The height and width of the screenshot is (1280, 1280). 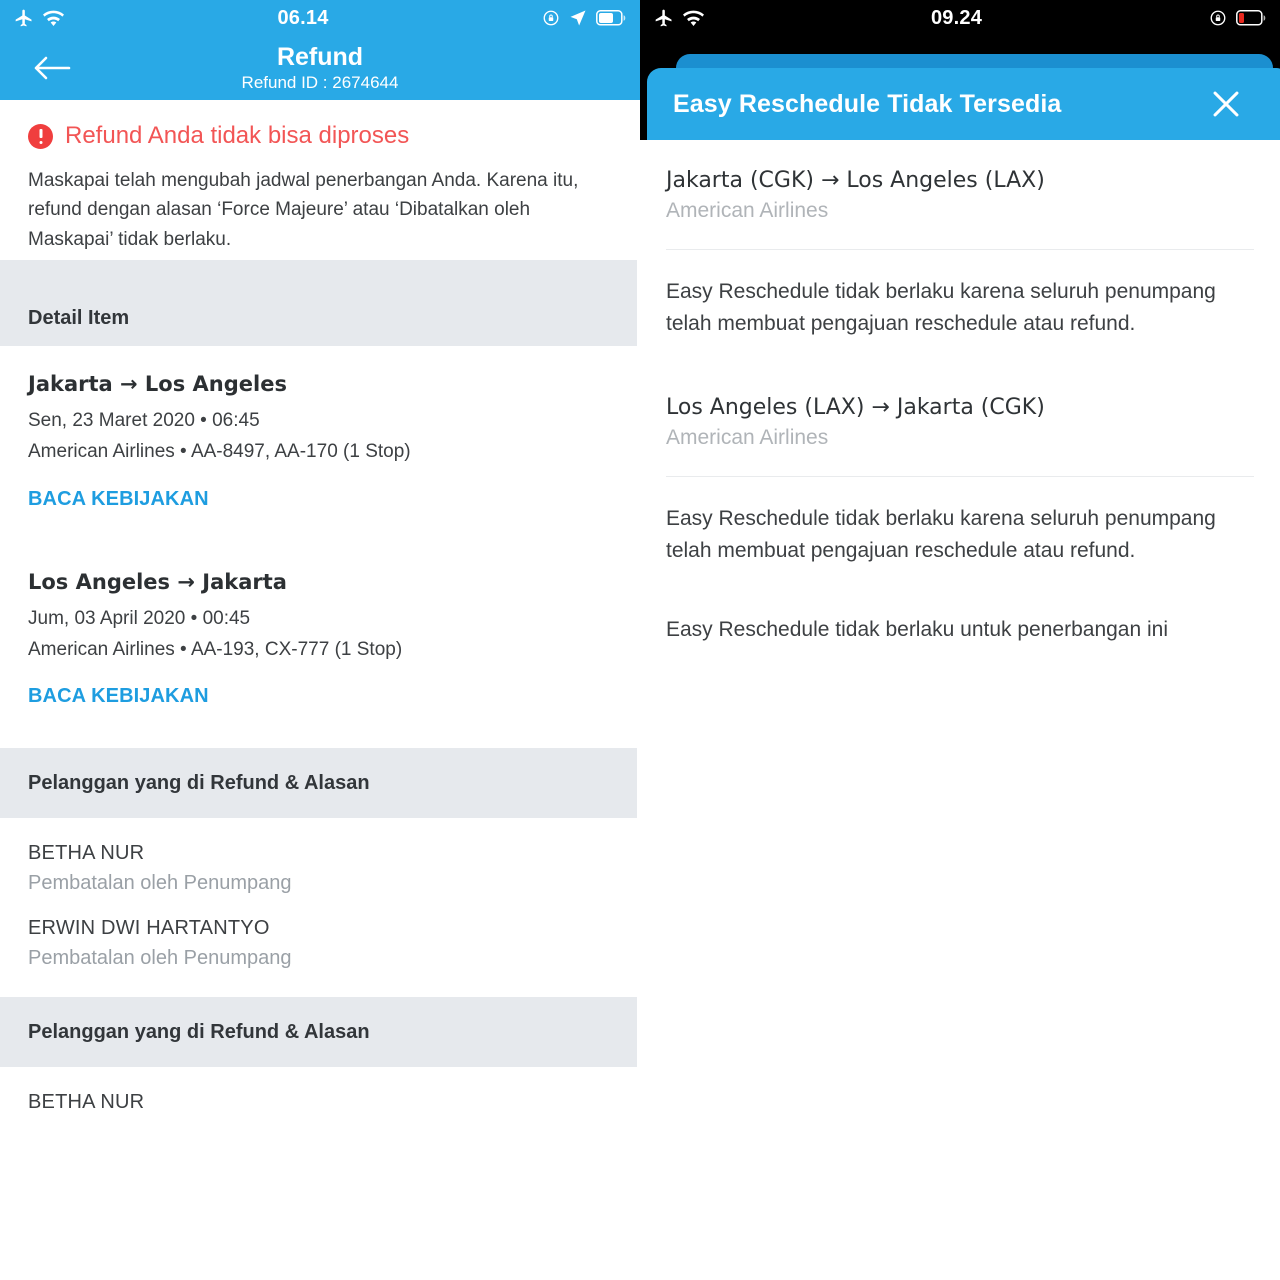 What do you see at coordinates (157, 384) in the screenshot?
I see `flight-route: Jakarta → Los Angeles` at bounding box center [157, 384].